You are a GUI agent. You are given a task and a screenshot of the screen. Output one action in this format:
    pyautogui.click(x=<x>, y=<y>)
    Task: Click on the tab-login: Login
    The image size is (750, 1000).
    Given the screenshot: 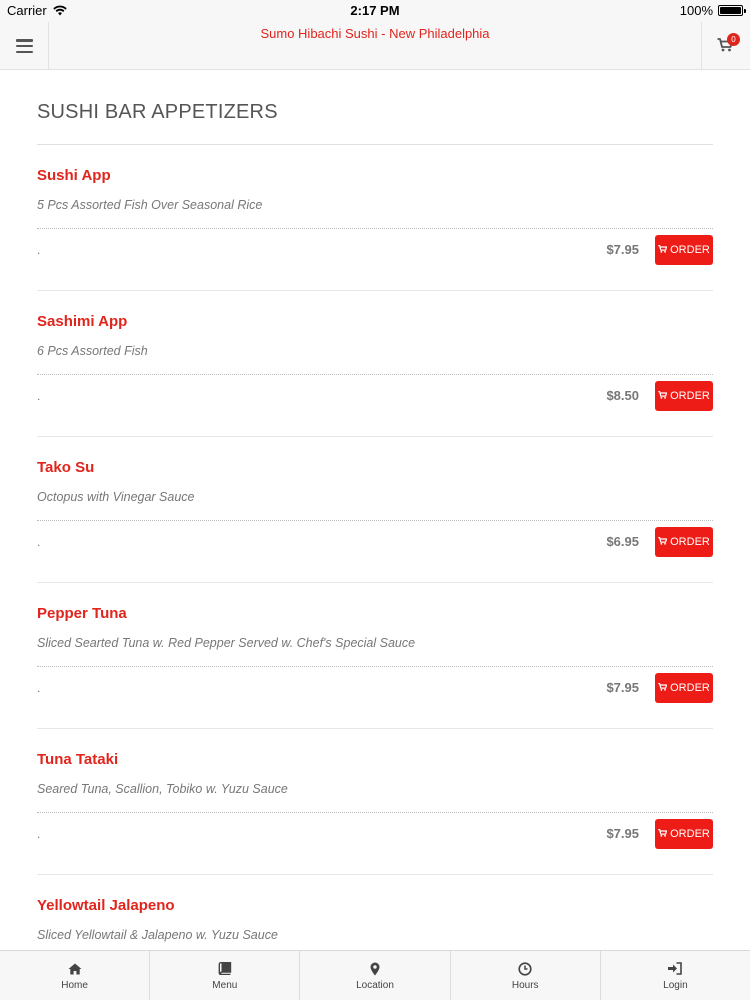 What is the action you would take?
    pyautogui.click(x=675, y=975)
    